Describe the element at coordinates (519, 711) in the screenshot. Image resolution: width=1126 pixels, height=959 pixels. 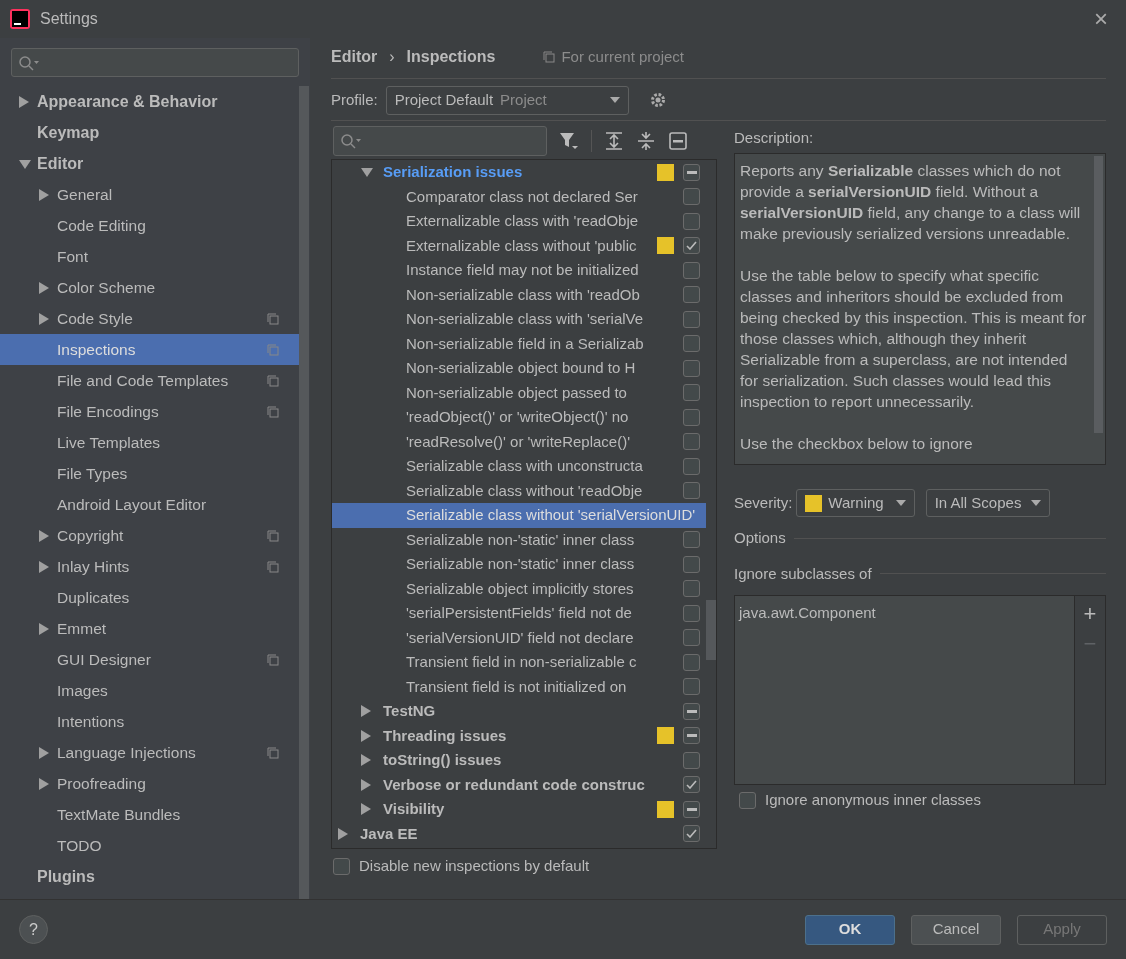
I see `tree-row: TestNG` at that location.